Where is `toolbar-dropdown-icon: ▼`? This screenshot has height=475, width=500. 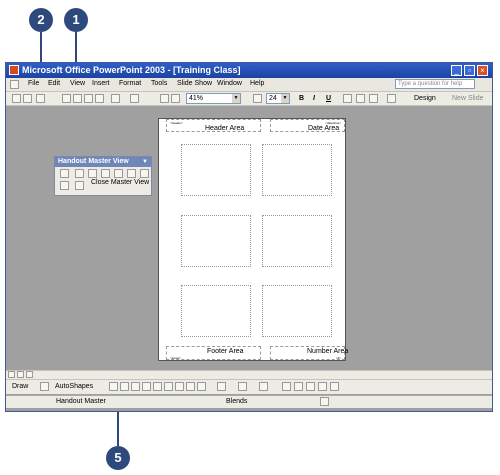 toolbar-dropdown-icon: ▼ is located at coordinates (145, 162).